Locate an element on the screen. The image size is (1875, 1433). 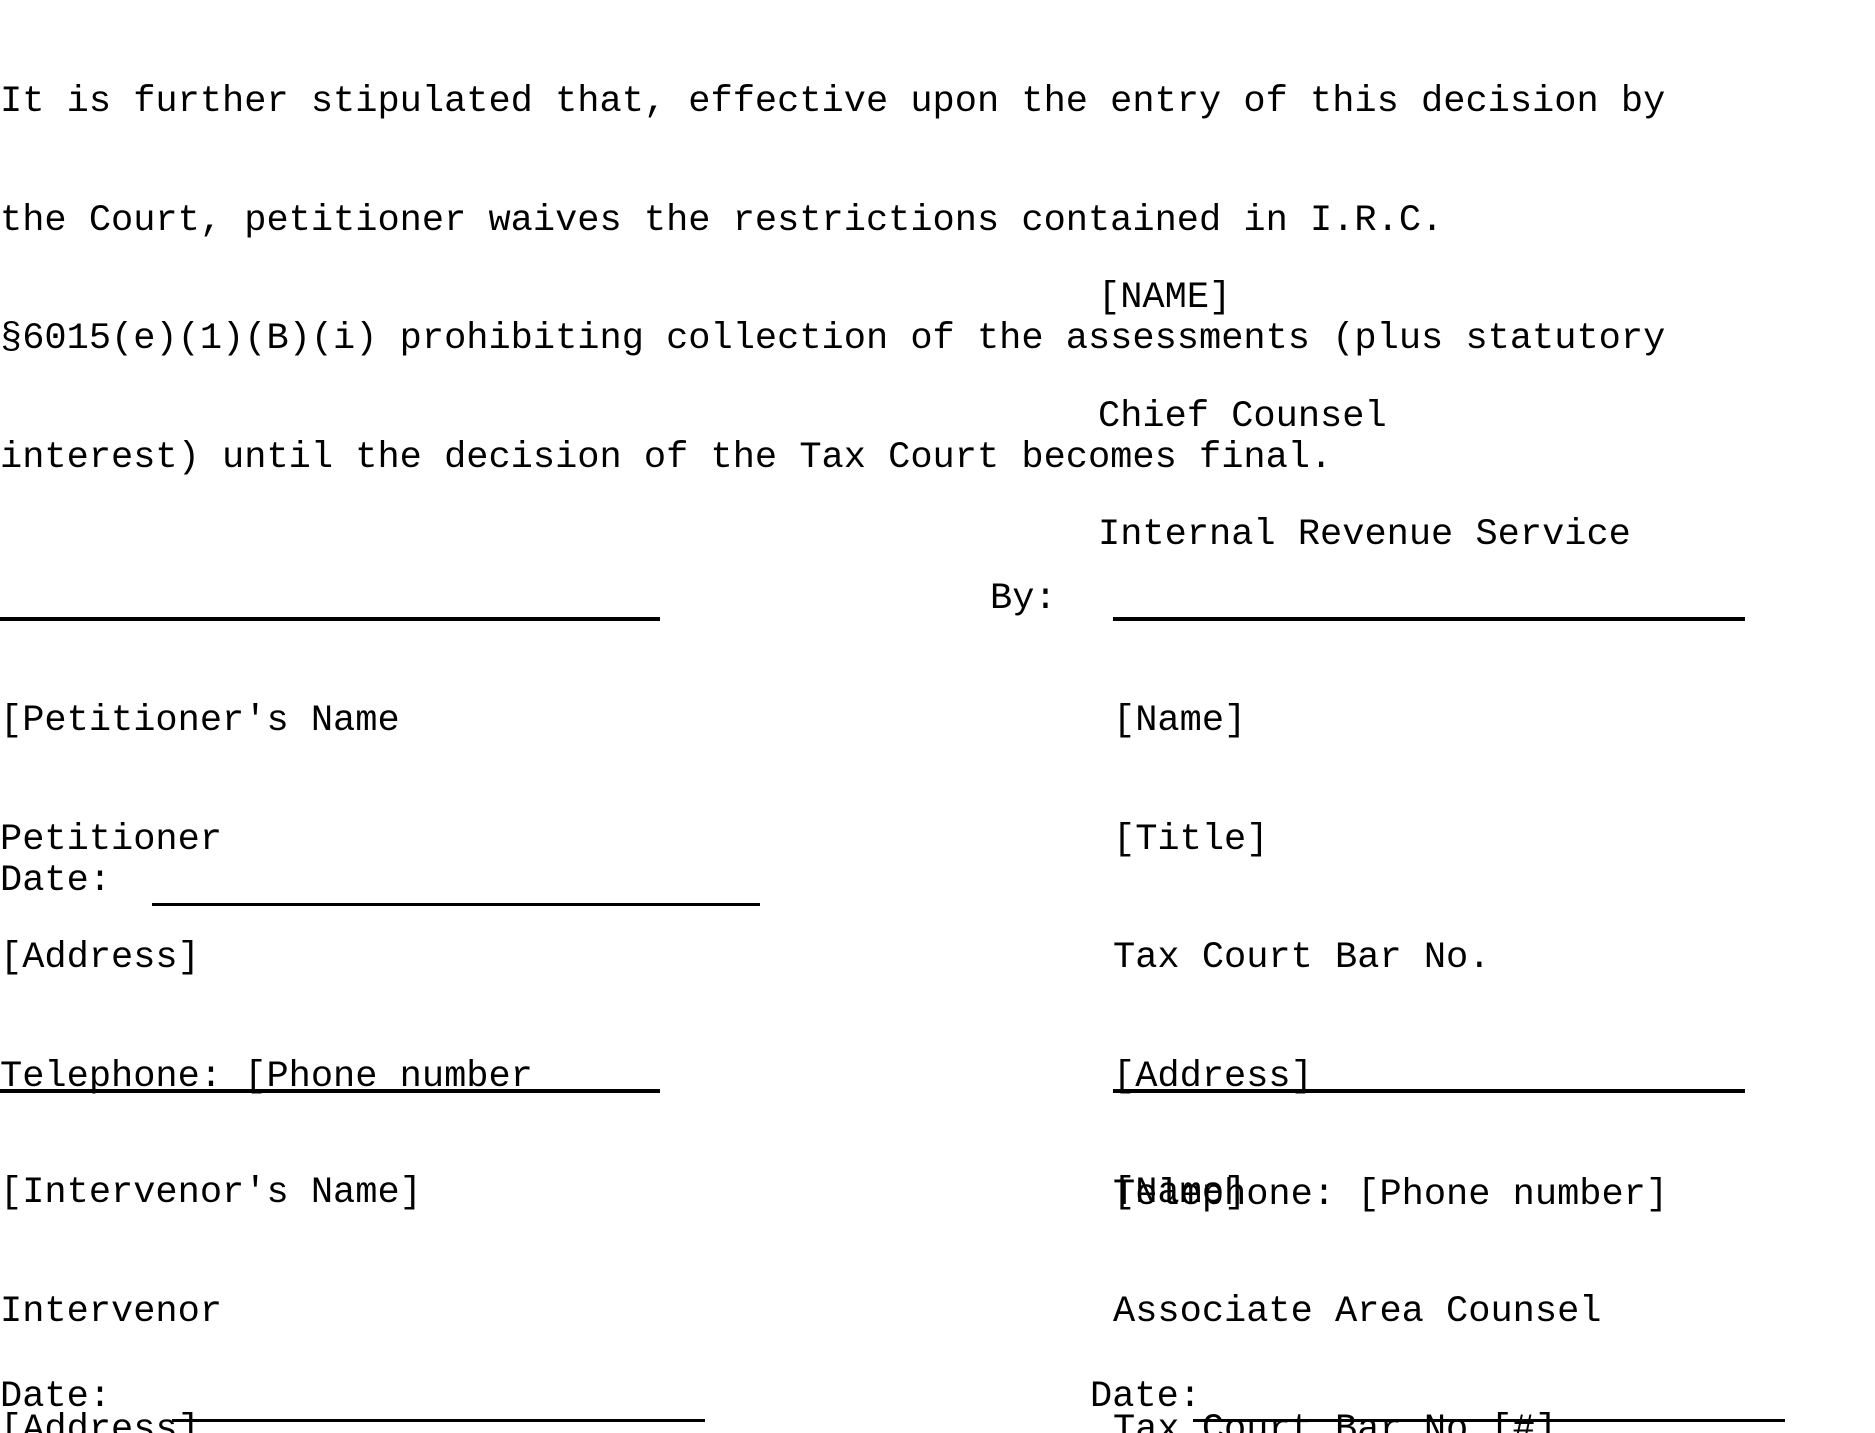
petitioner-date-line is located at coordinates (456, 904).